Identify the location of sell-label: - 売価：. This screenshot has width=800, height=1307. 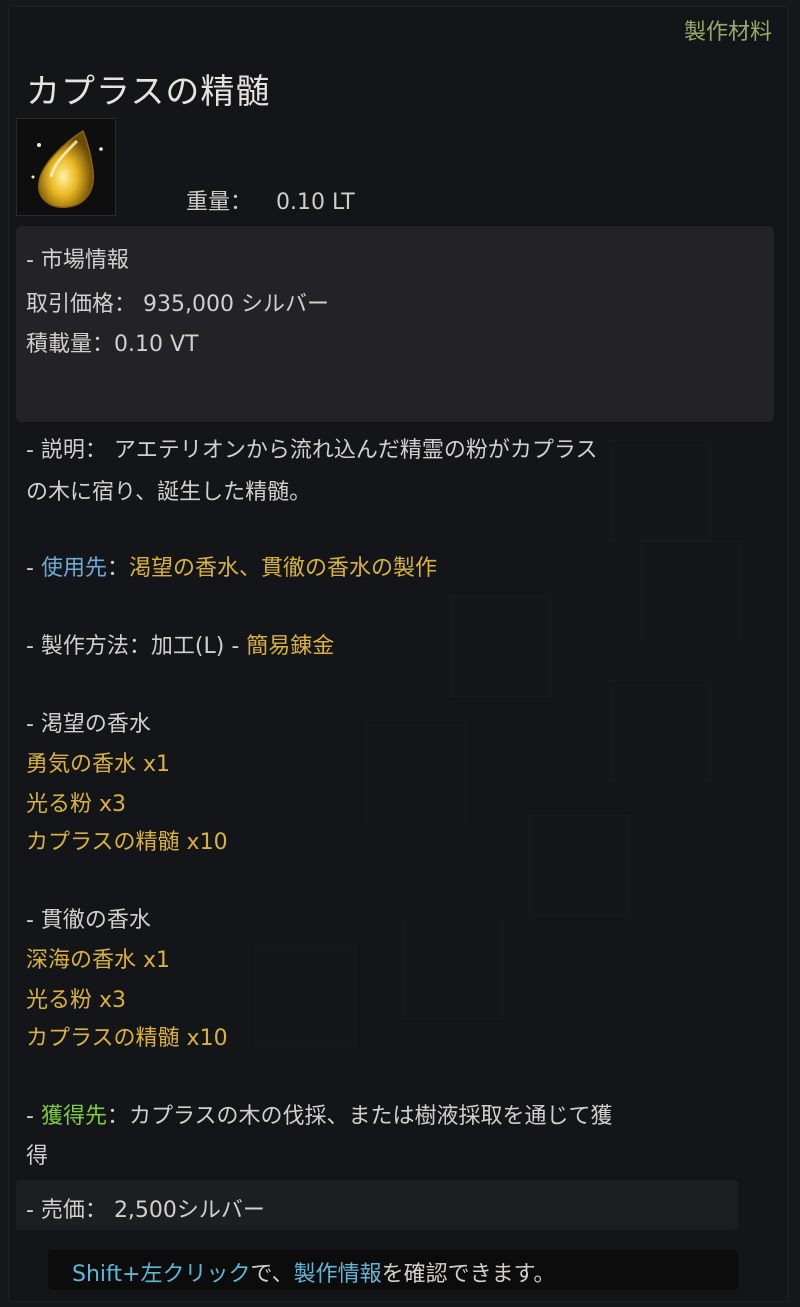
(66, 1210).